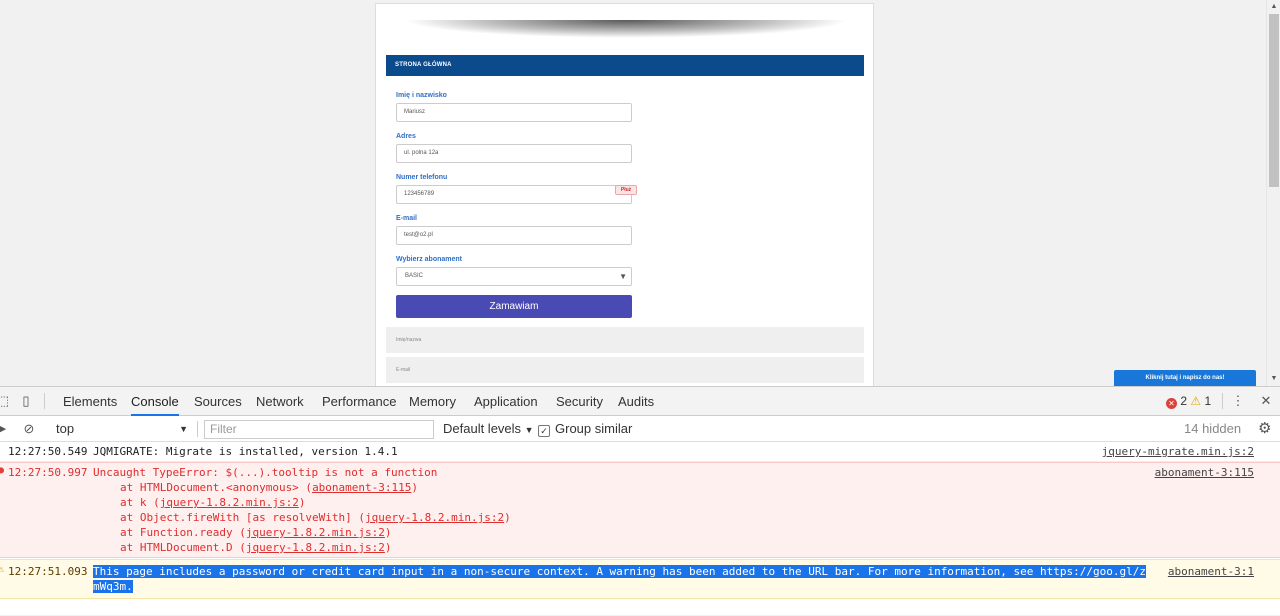 The image size is (1280, 616). Describe the element at coordinates (218, 401) in the screenshot. I see `tab-sources: Sources` at that location.